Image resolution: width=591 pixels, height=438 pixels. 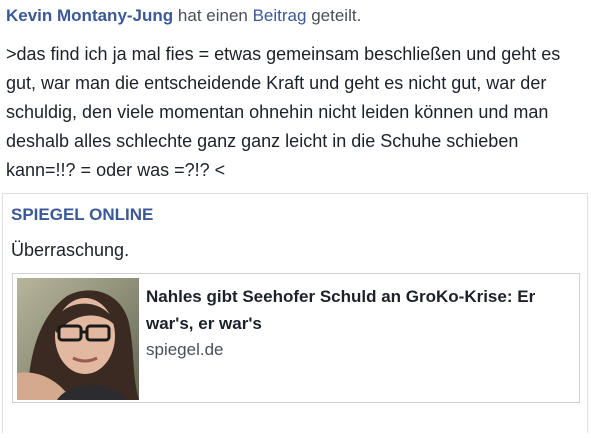 I want to click on share-action-suffix: geteilt., so click(x=336, y=15).